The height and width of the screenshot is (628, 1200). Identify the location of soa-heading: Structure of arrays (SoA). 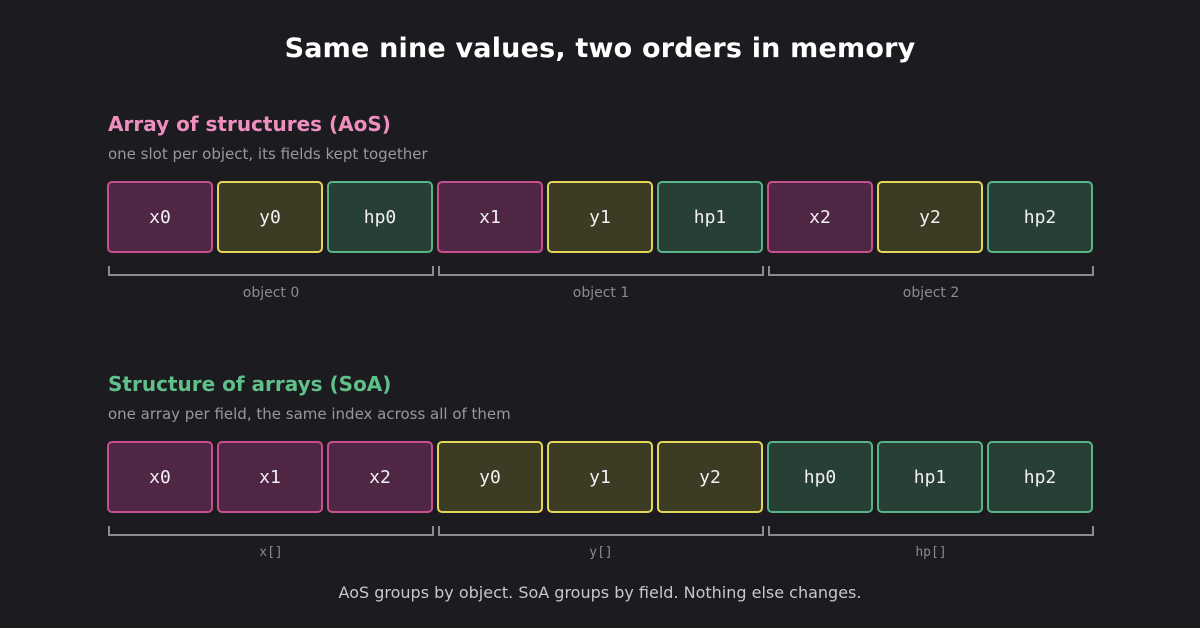
(250, 384).